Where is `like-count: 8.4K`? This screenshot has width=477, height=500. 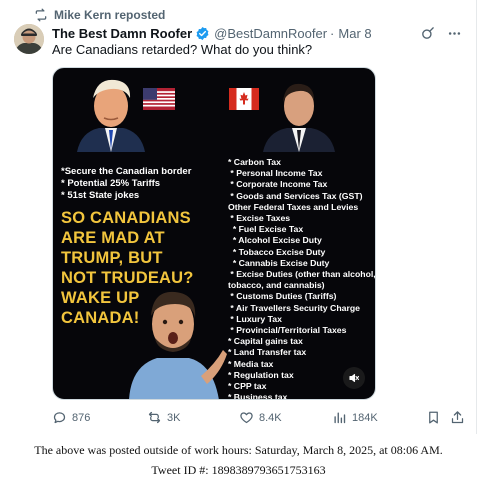 like-count: 8.4K is located at coordinates (270, 417).